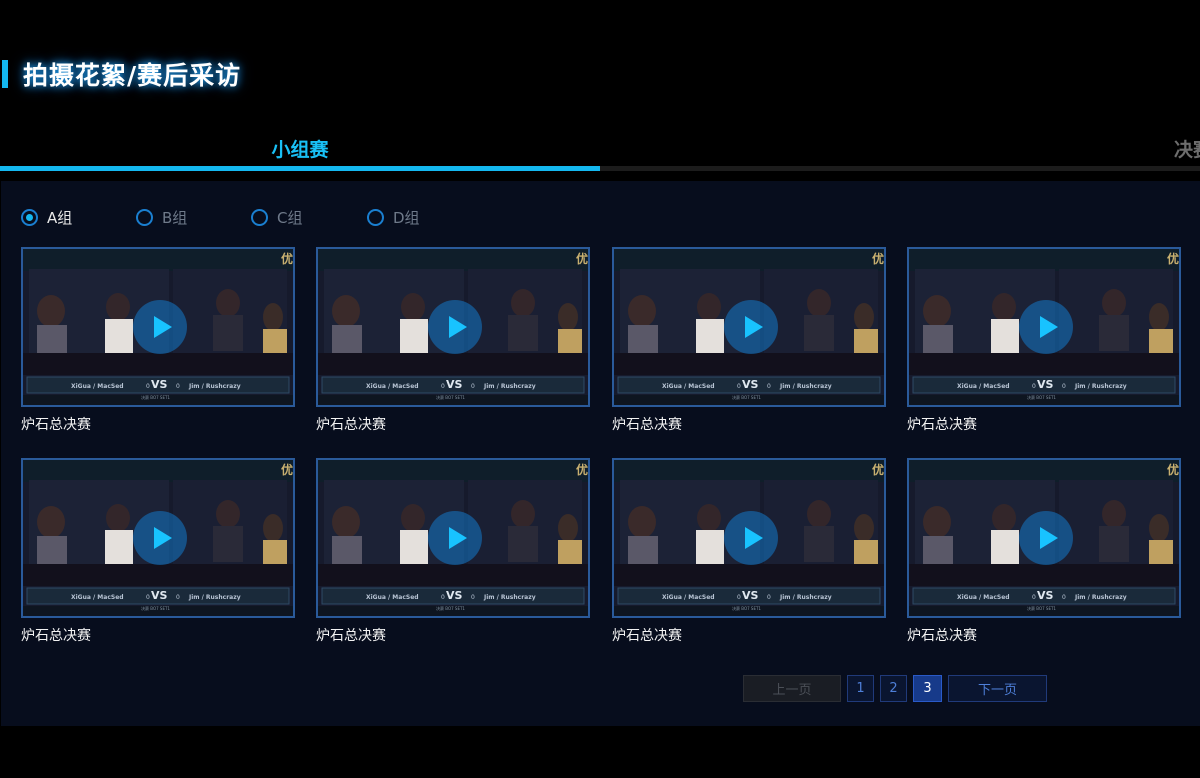  What do you see at coordinates (997, 688) in the screenshot?
I see `next-page-button: 下一页` at bounding box center [997, 688].